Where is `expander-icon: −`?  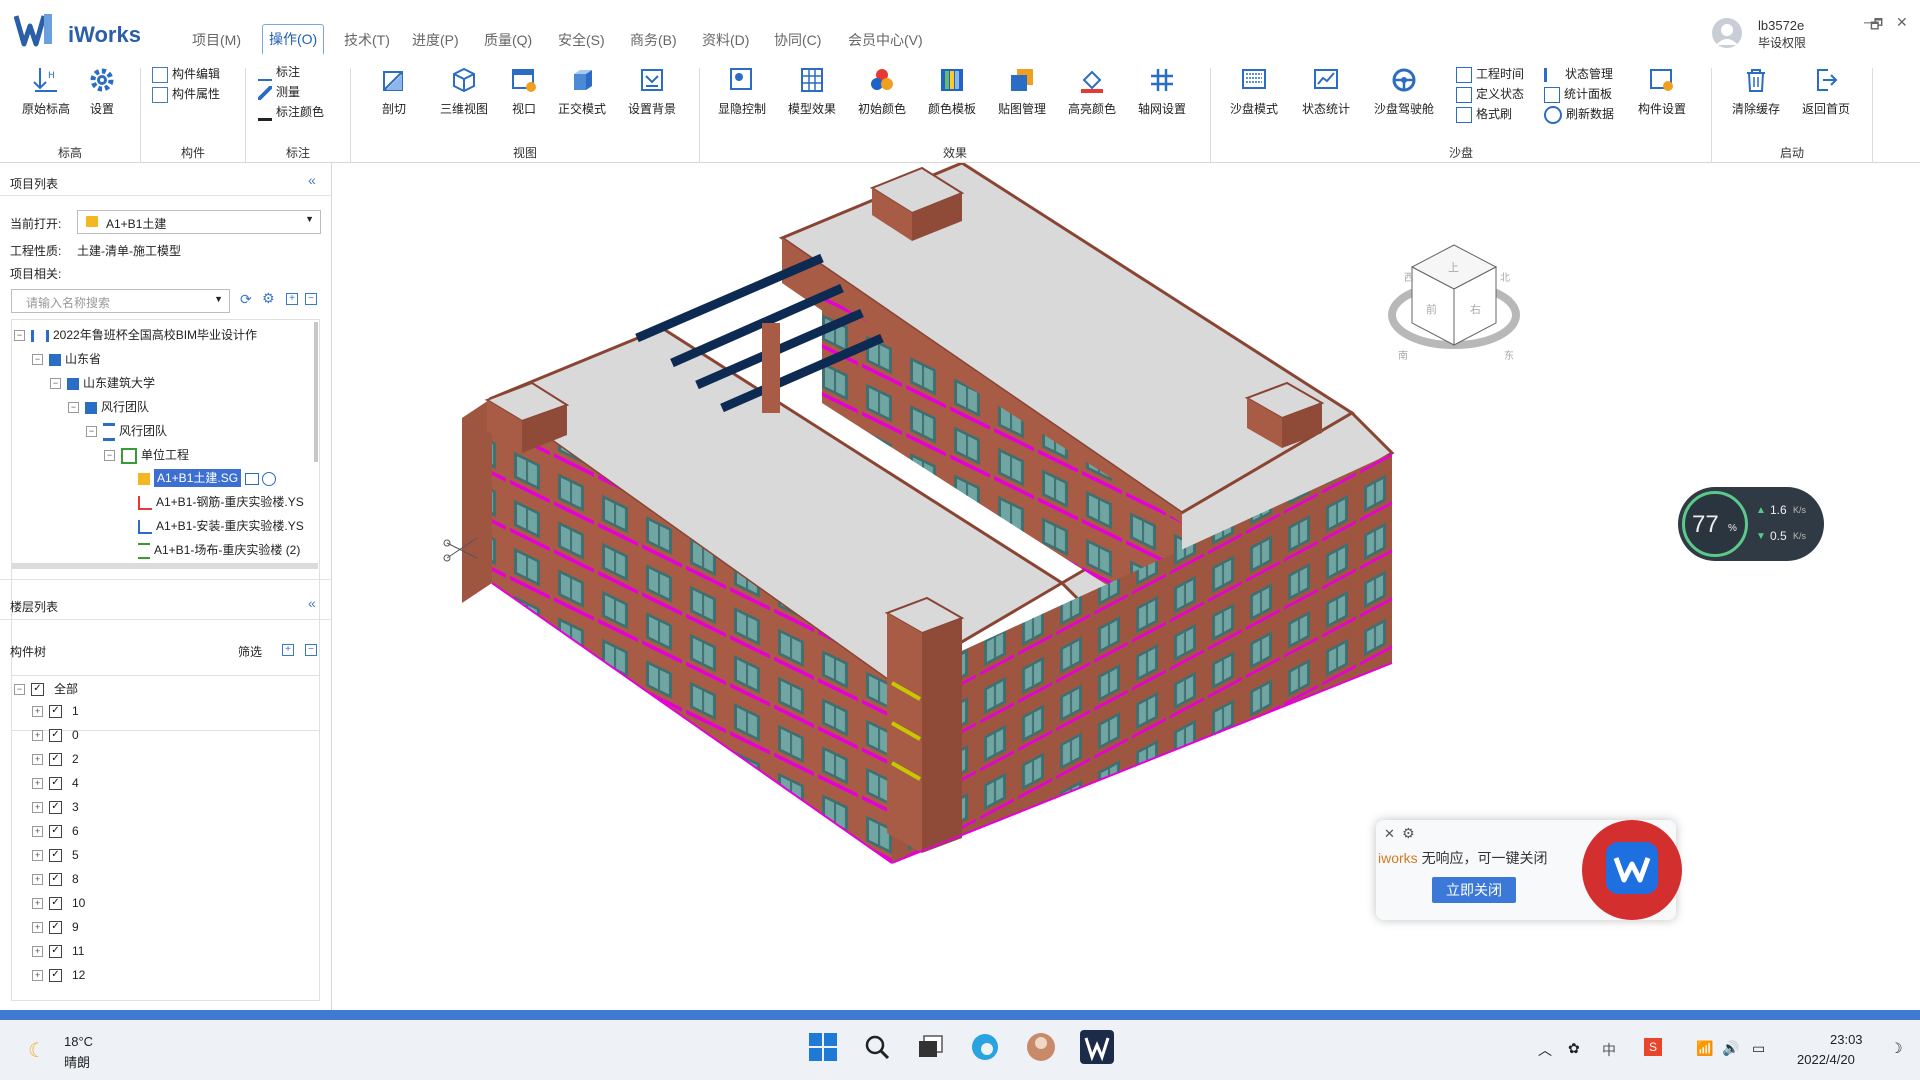 expander-icon: − is located at coordinates (19, 690).